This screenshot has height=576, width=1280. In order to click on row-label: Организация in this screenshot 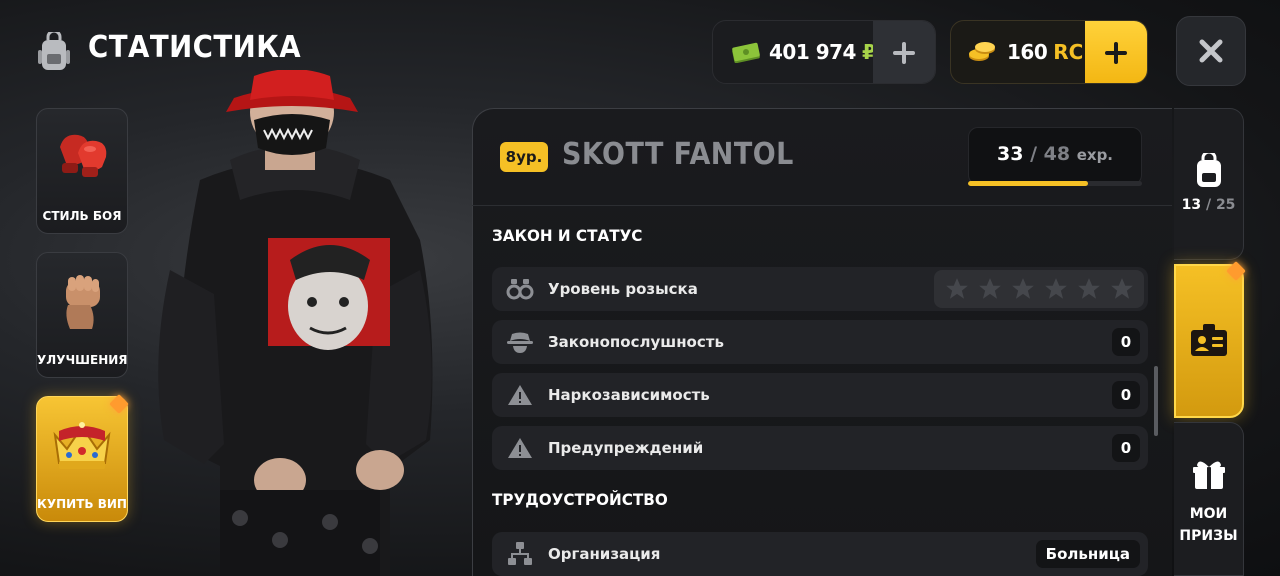, I will do `click(604, 554)`.